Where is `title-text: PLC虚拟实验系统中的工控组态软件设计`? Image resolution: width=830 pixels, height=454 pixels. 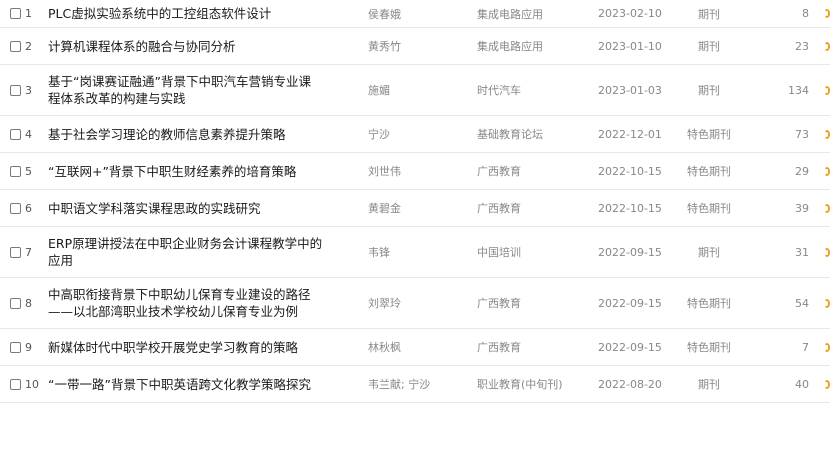 title-text: PLC虚拟实验系统中的工控组态软件设计 is located at coordinates (160, 13).